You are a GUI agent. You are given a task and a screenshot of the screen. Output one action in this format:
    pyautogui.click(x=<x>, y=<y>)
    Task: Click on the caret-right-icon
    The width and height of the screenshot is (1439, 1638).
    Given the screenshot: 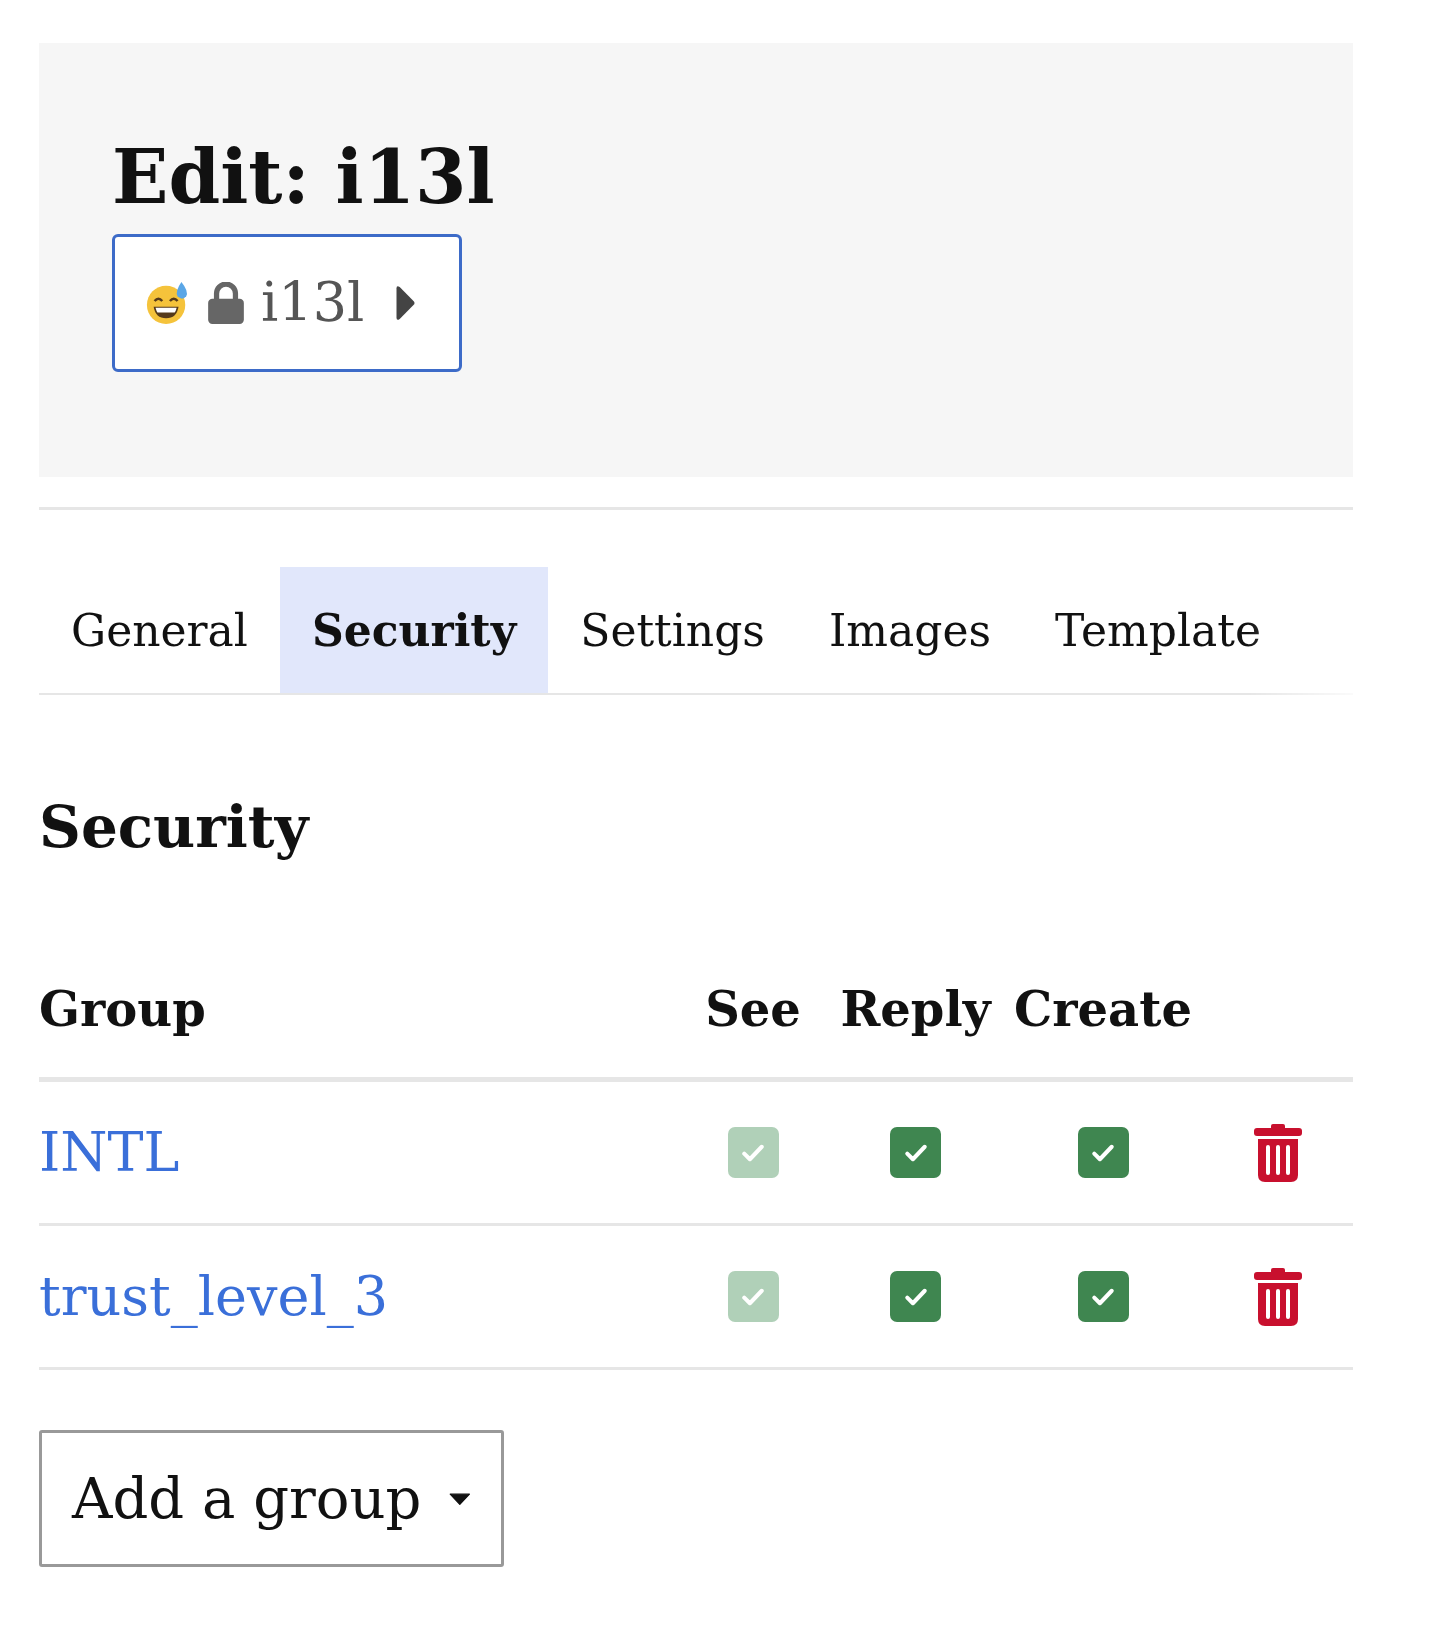 What is the action you would take?
    pyautogui.click(x=405, y=302)
    